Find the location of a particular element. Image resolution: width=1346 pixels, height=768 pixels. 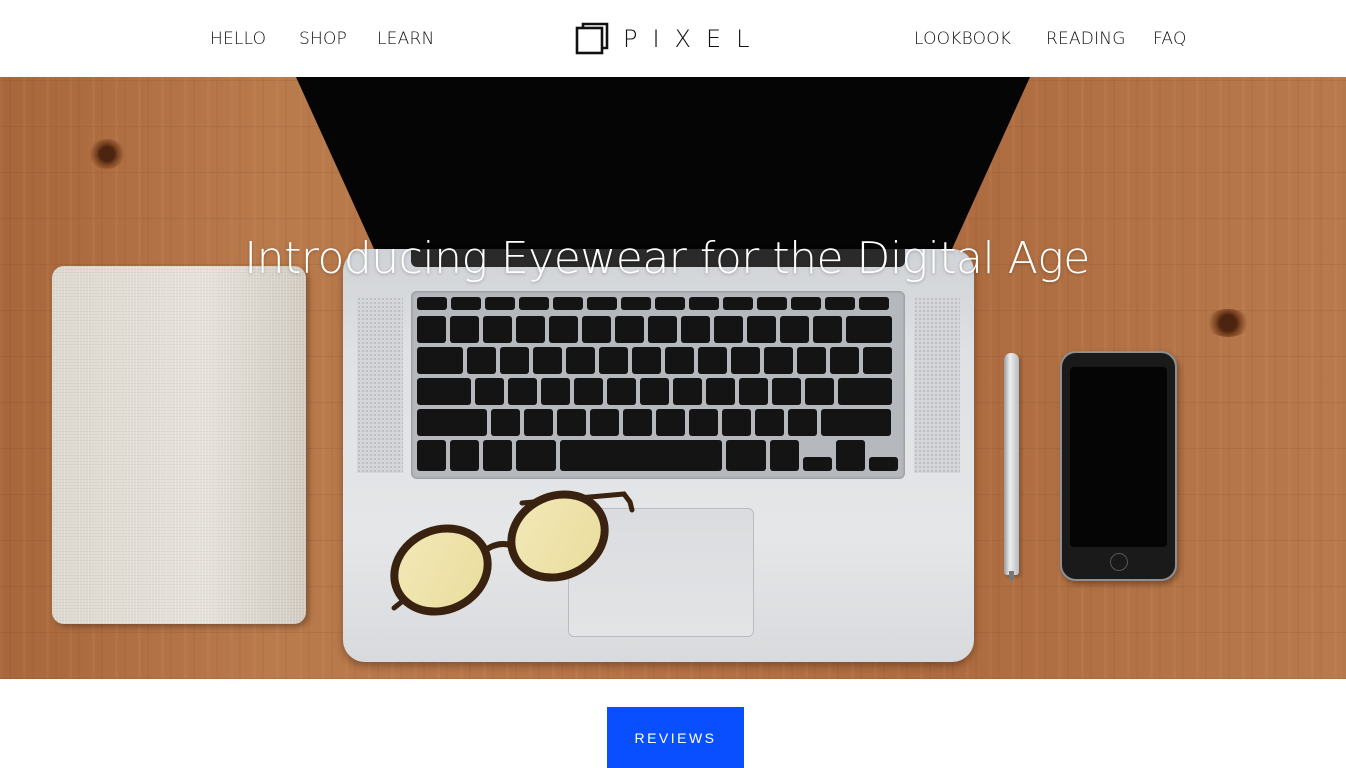

pixel-logo: PIXEL is located at coordinates (670, 39).